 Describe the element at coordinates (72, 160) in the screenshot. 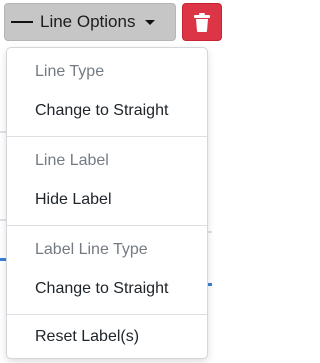

I see `menu-header-line-label: Line Label` at that location.